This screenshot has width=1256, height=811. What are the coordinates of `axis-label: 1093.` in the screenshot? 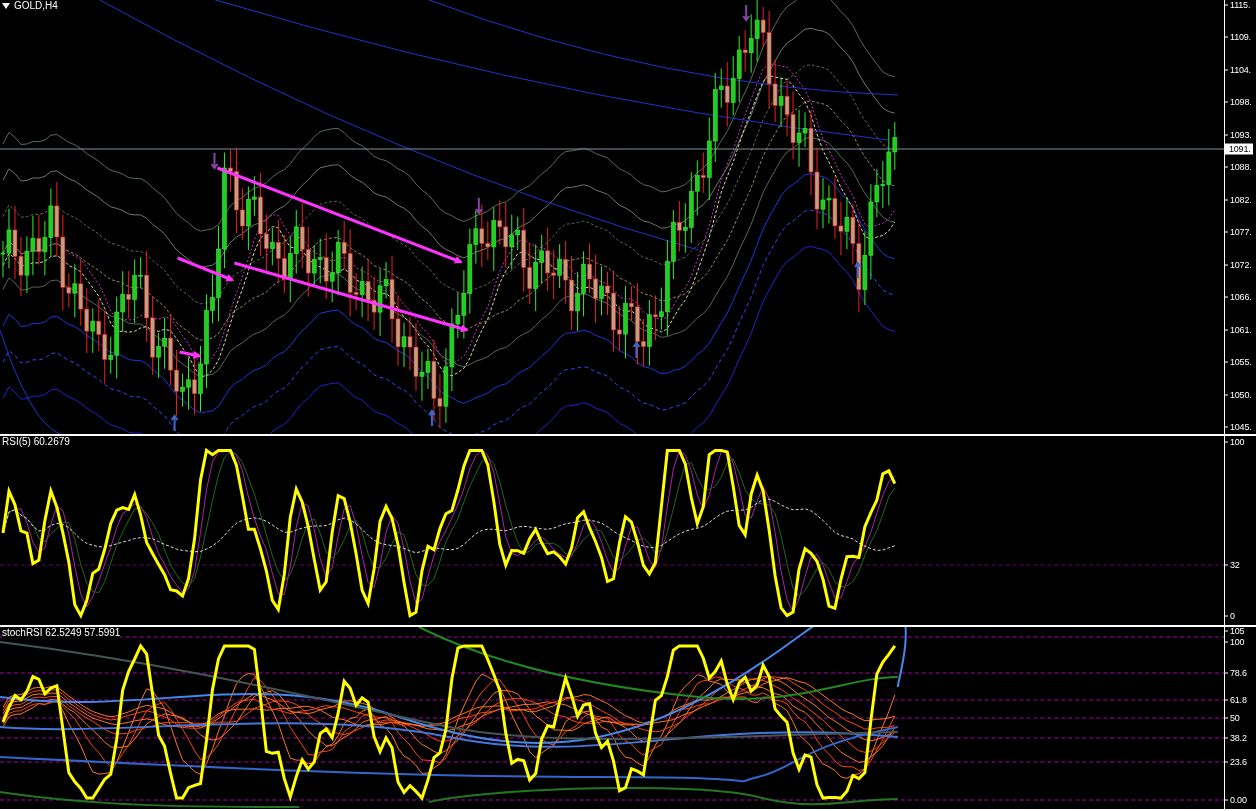 It's located at (1238, 135).